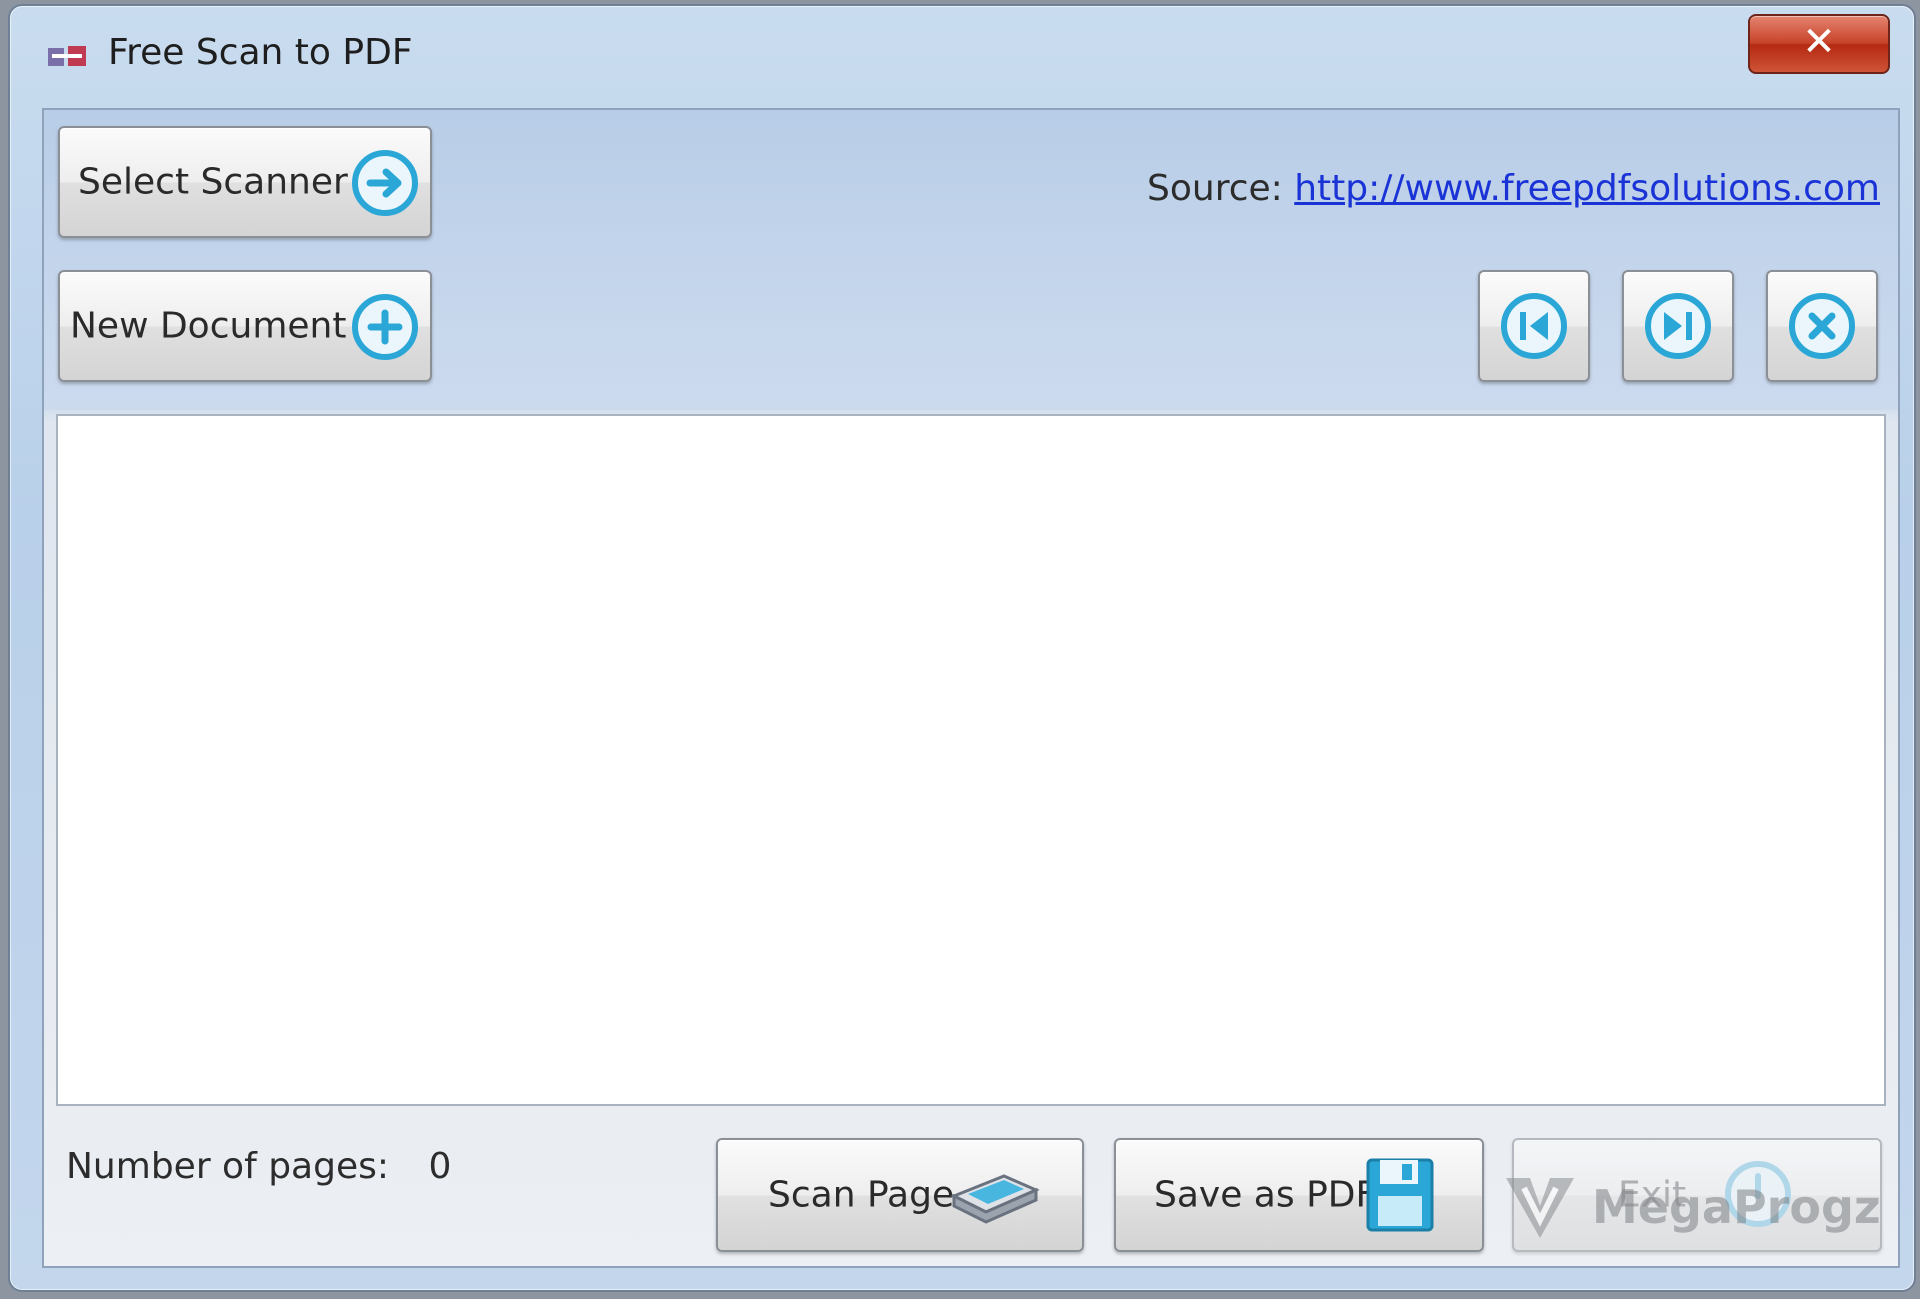  Describe the element at coordinates (1215, 188) in the screenshot. I see `source-label: Source:` at that location.